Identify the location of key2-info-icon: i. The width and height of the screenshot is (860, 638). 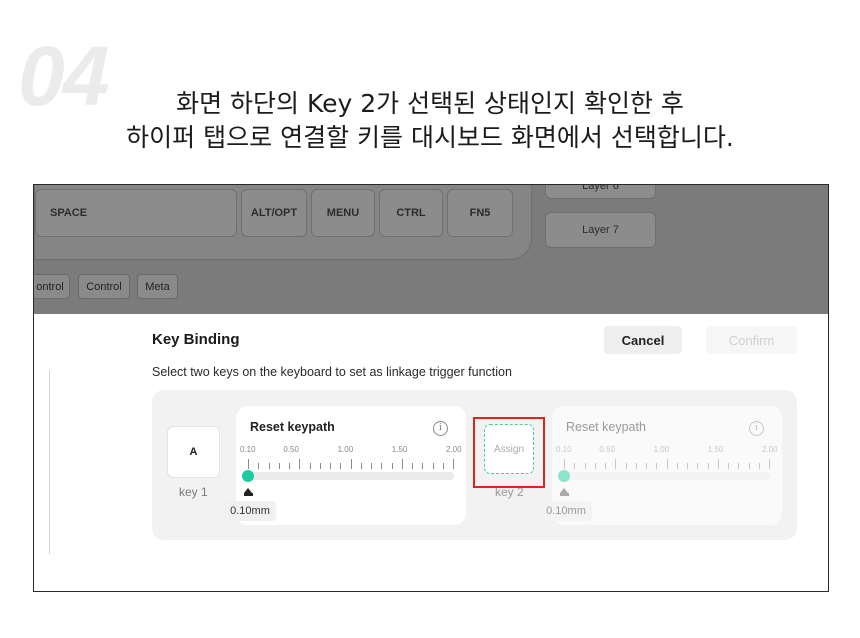
(756, 428).